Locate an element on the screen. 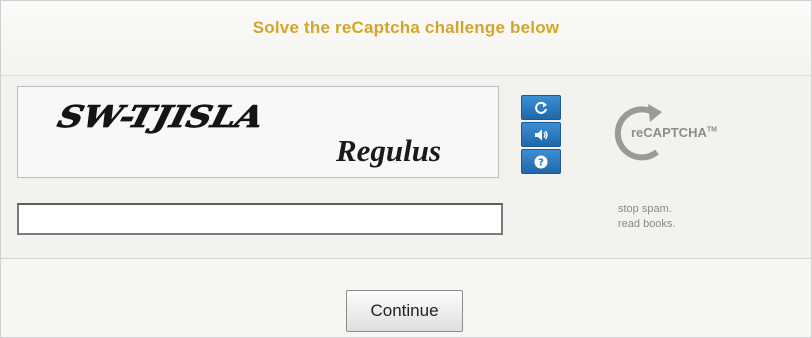  logo-trademark: TM is located at coordinates (711, 130).